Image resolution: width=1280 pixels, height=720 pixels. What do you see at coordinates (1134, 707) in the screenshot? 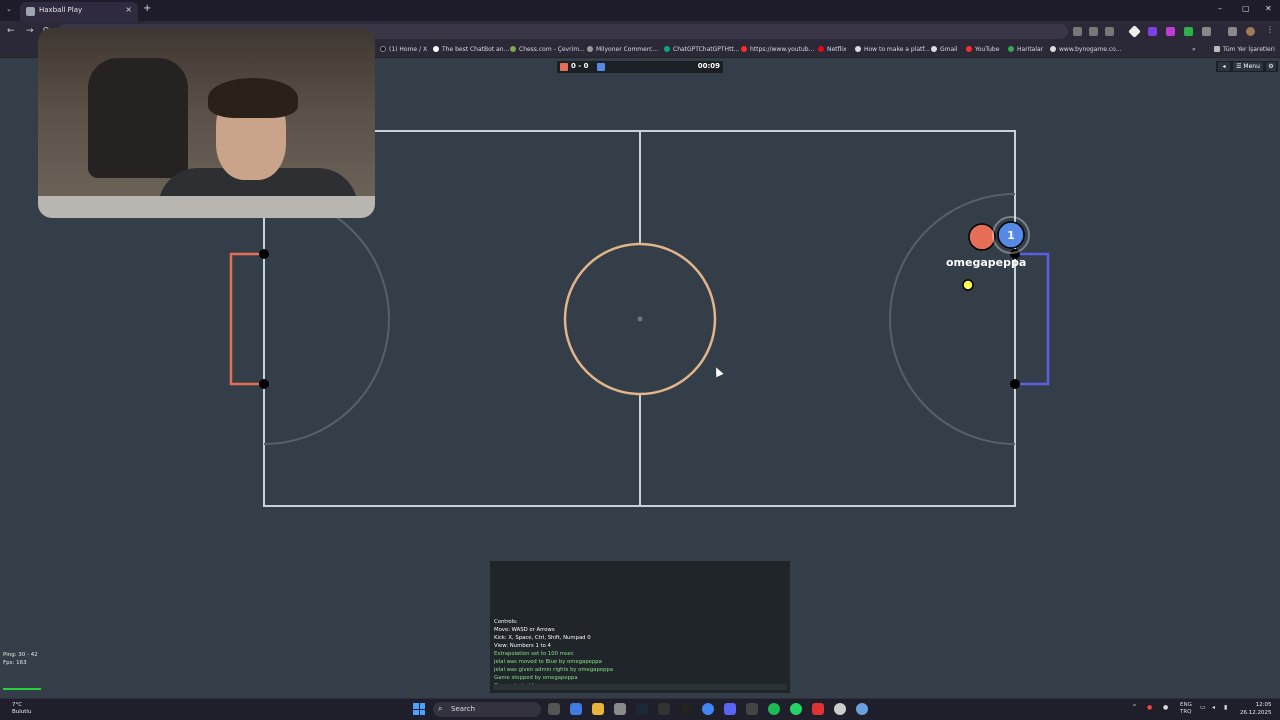
I see `tray-overflow-icon: ^` at bounding box center [1134, 707].